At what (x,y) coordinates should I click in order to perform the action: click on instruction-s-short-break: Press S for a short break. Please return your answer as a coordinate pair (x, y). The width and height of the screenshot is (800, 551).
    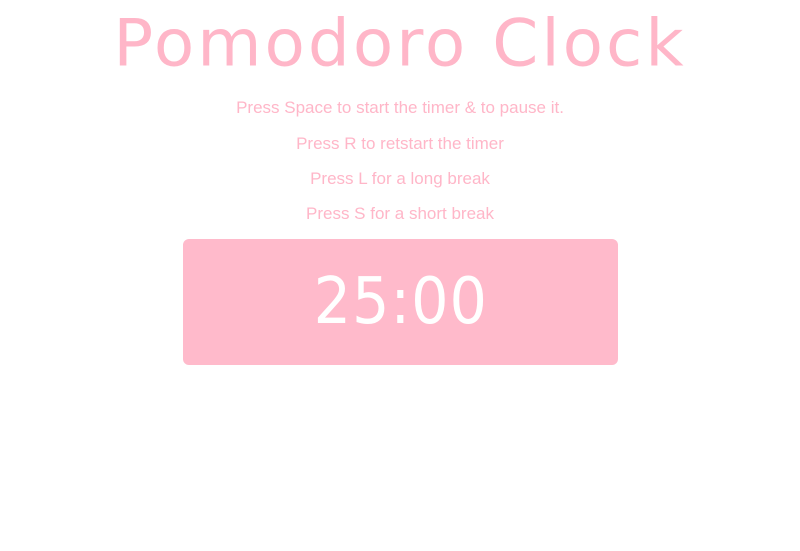
    Looking at the image, I should click on (400, 213).